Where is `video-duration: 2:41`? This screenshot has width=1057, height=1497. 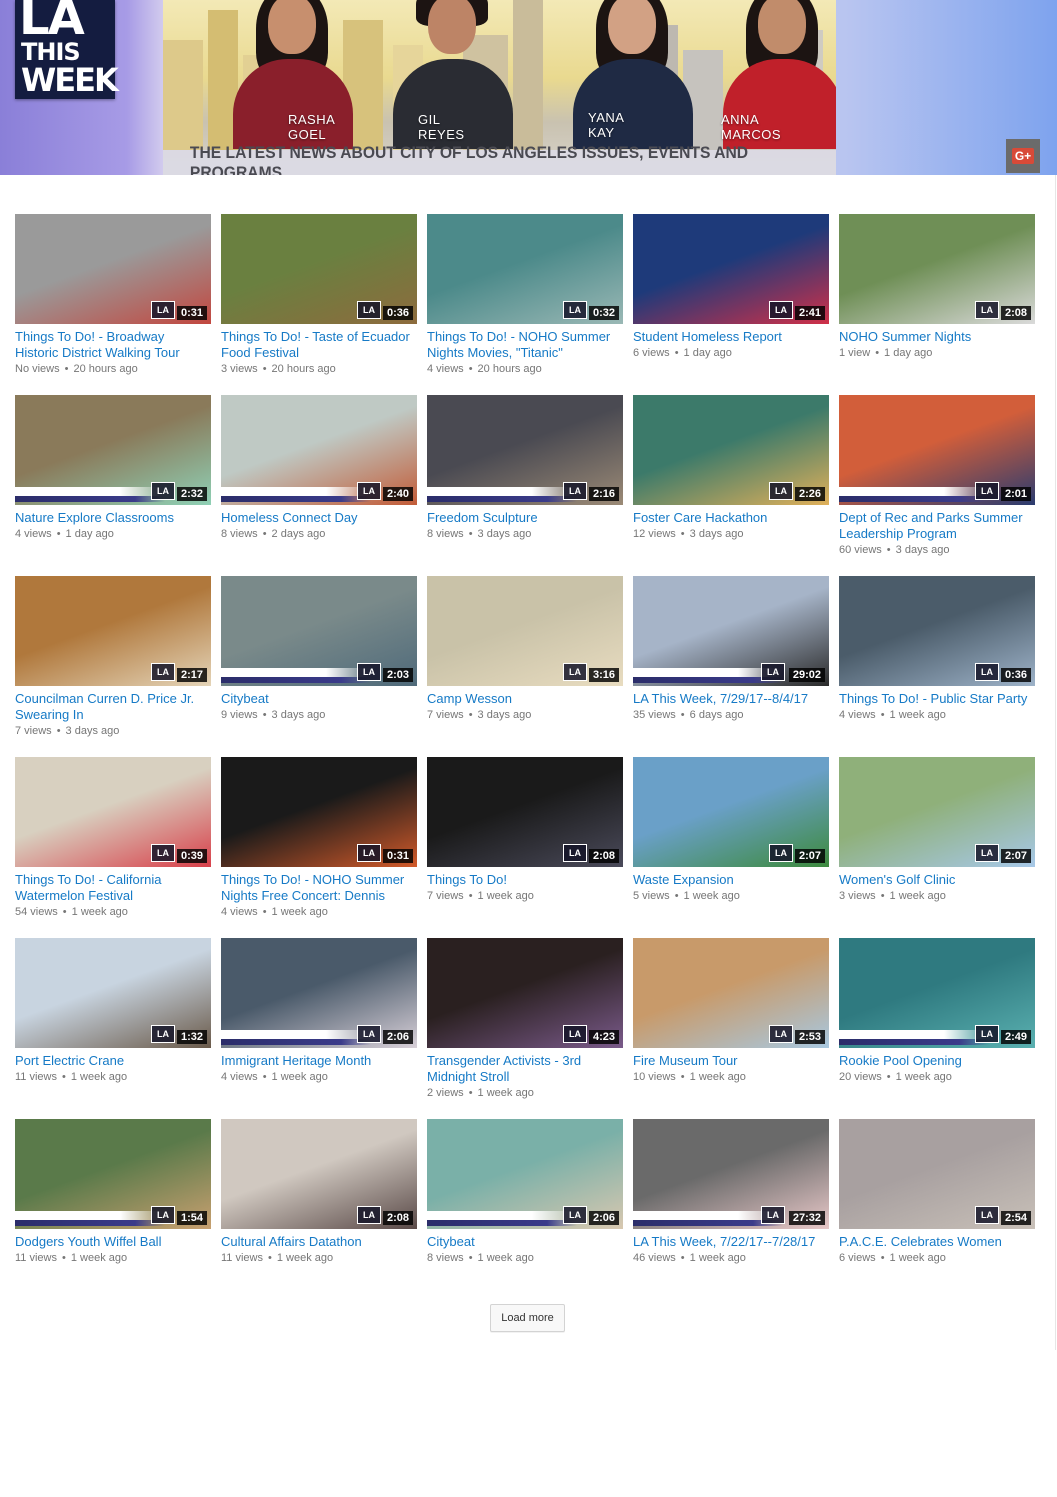
video-duration: 2:41 is located at coordinates (809, 313).